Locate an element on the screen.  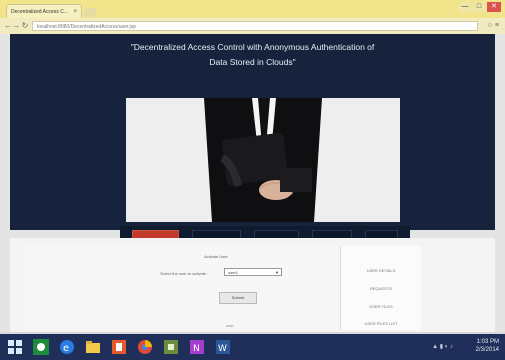
browser-tab: Decentralized Access C... × is located at coordinates (44, 11).